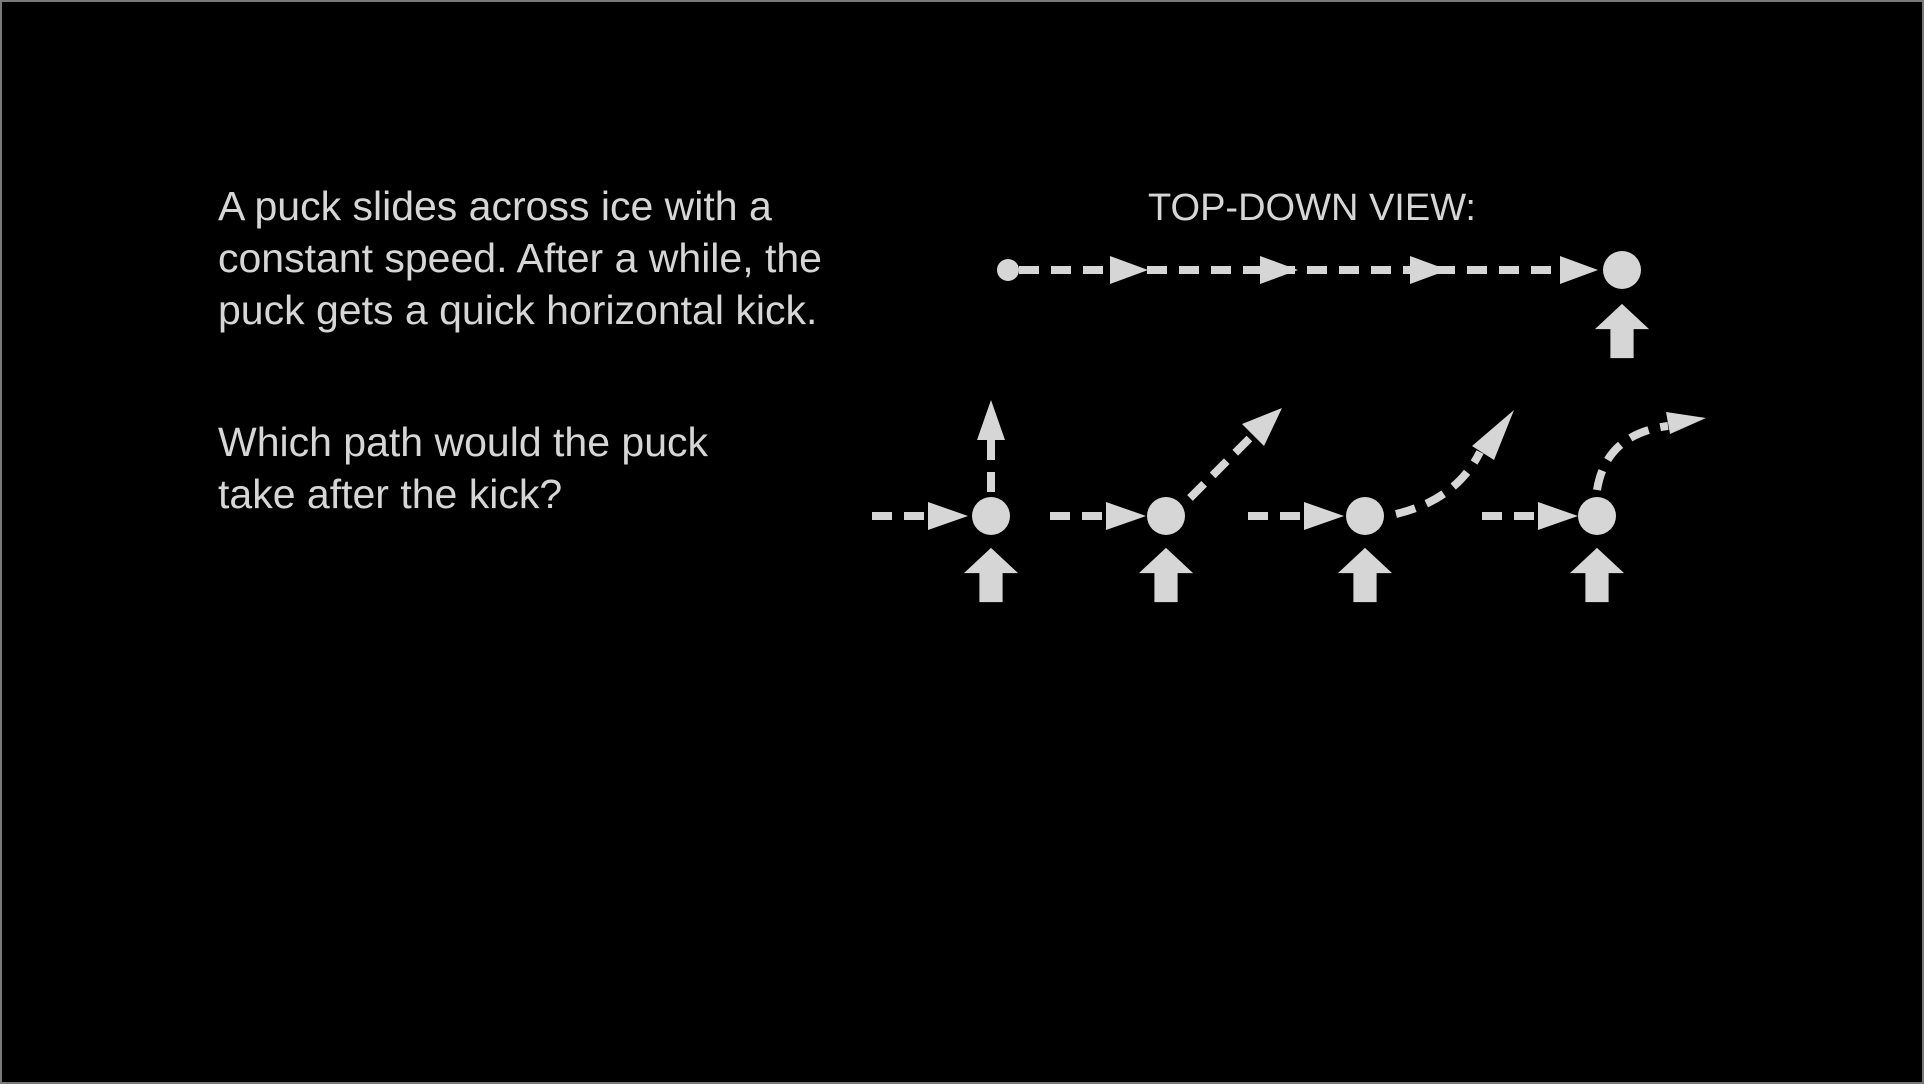 This screenshot has height=1084, width=1924. I want to click on top-down-motion-path, so click(1323, 305).